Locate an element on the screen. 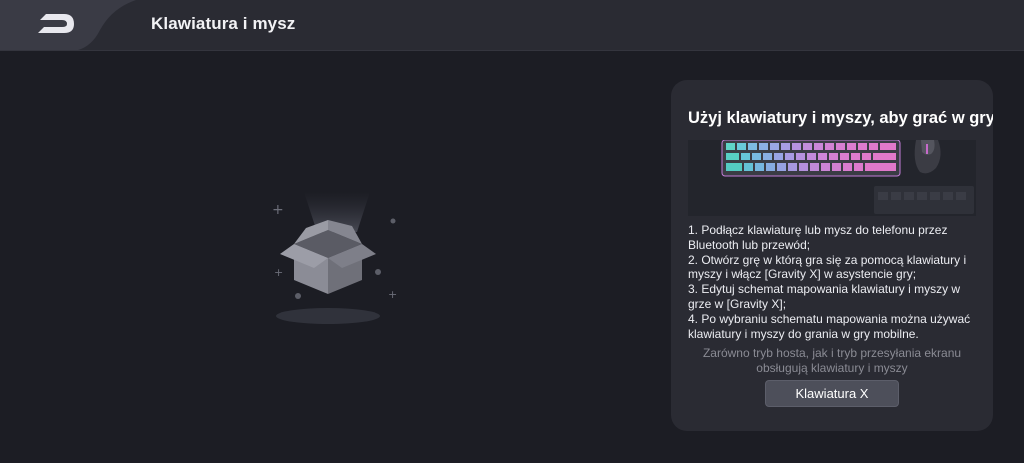  top-bar: Klawiatura i mysz is located at coordinates (512, 25).